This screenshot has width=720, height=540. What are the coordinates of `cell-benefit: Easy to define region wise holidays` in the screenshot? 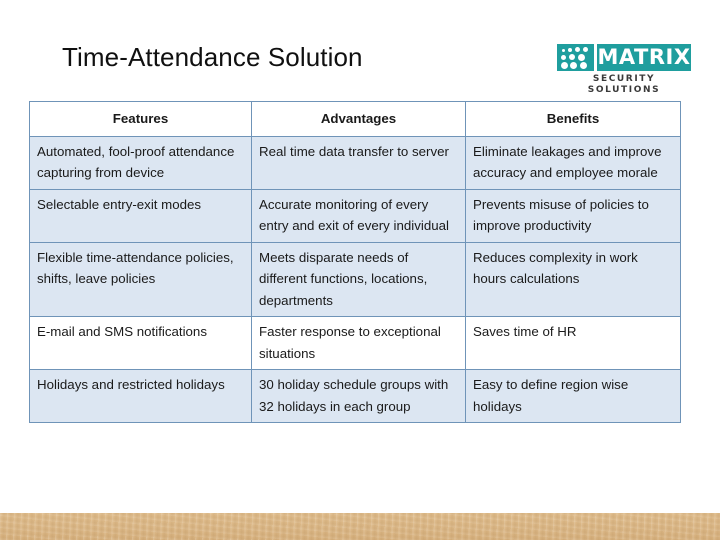 It's located at (573, 396).